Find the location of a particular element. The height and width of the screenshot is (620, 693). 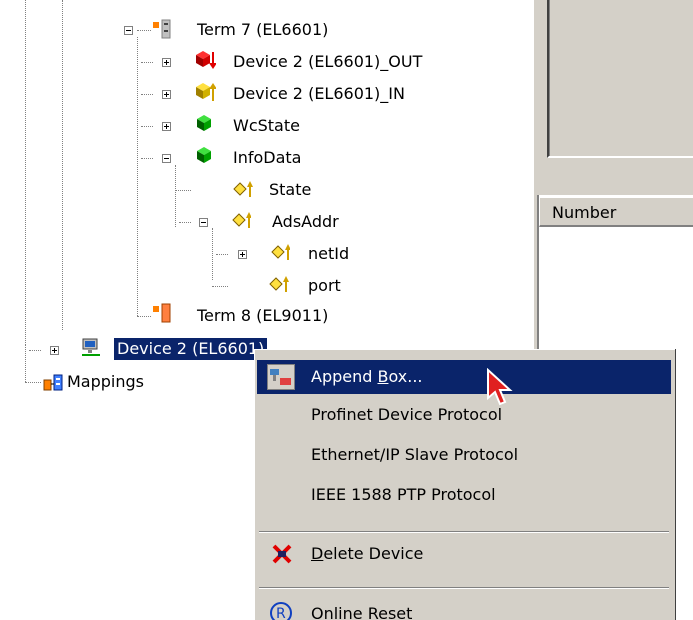

tree-item-port: port is located at coordinates (324, 286).